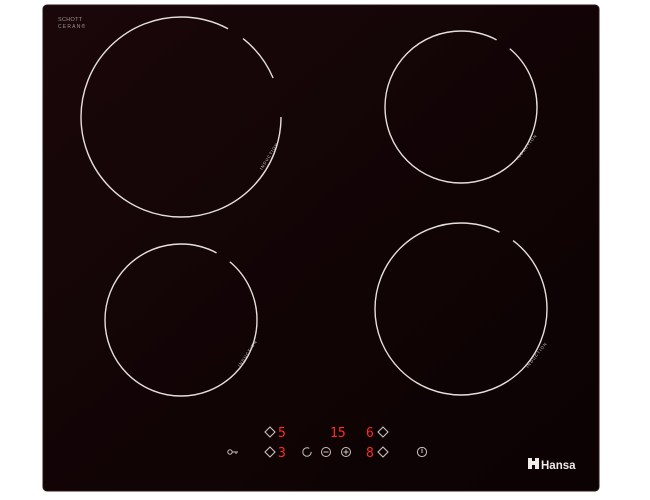 The width and height of the screenshot is (650, 500). What do you see at coordinates (370, 453) in the screenshot?
I see `power-level-display-right-bottom: 8` at bounding box center [370, 453].